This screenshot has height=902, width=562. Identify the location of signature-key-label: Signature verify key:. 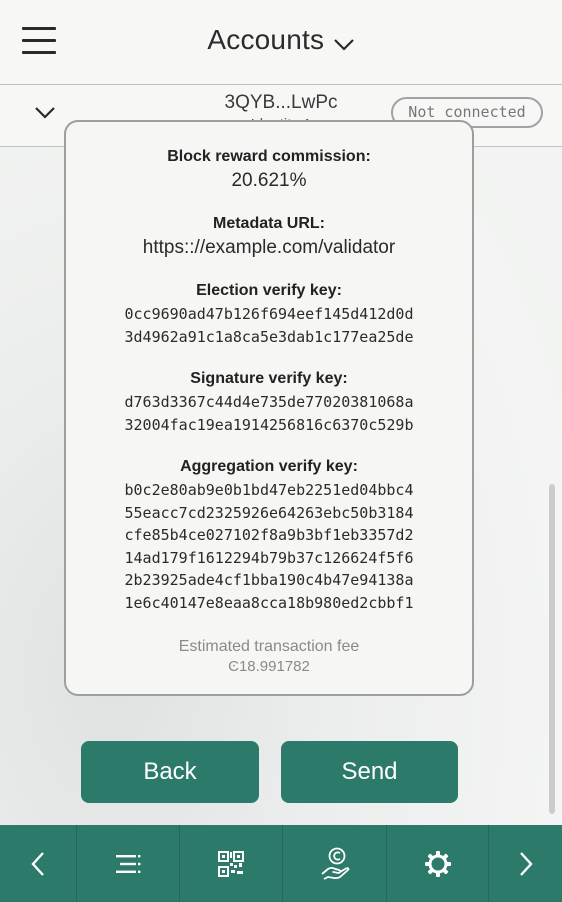
(269, 378).